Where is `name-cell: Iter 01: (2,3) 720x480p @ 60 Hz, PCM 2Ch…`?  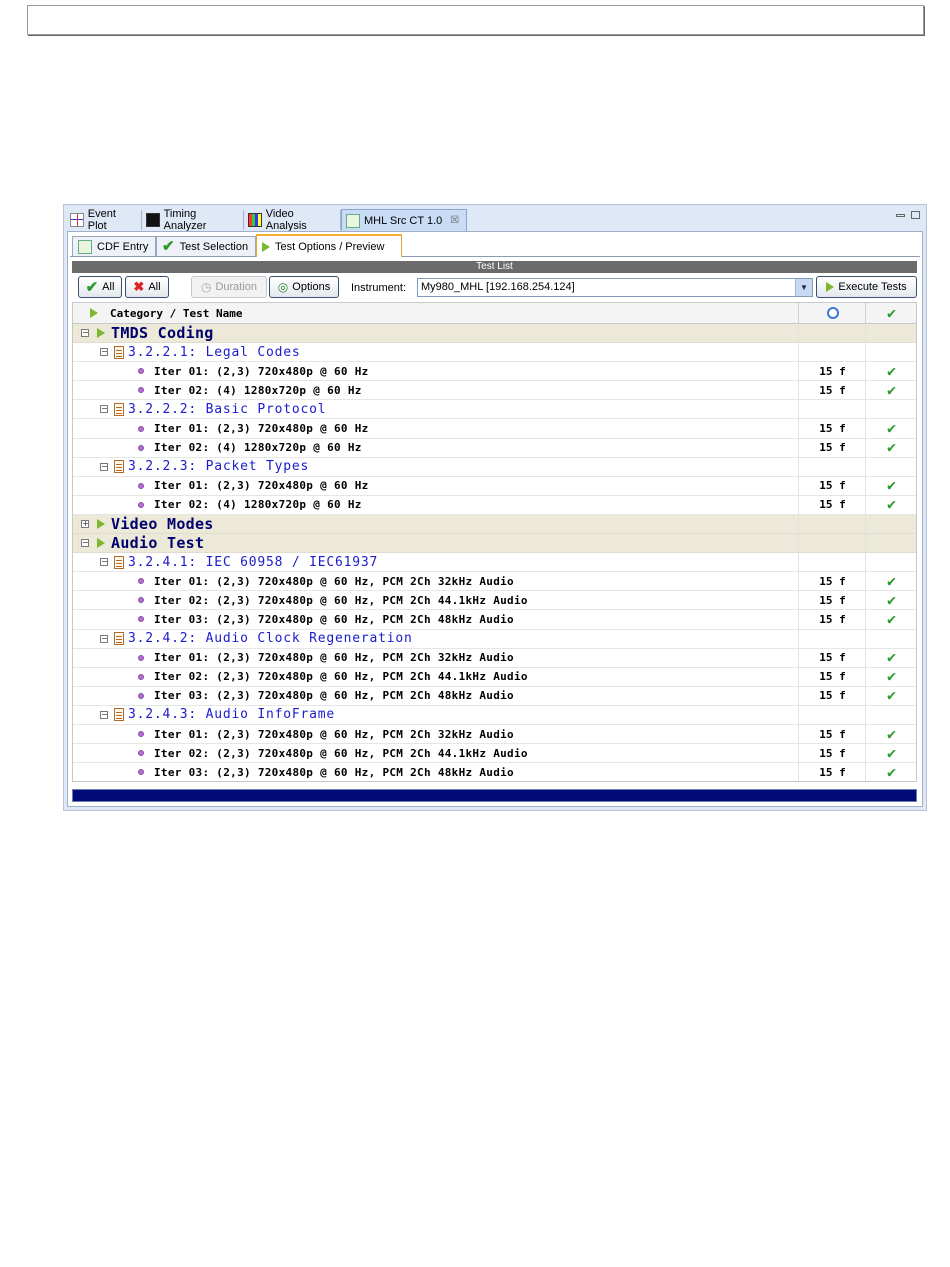 name-cell: Iter 01: (2,3) 720x480p @ 60 Hz, PCM 2Ch… is located at coordinates (435, 581).